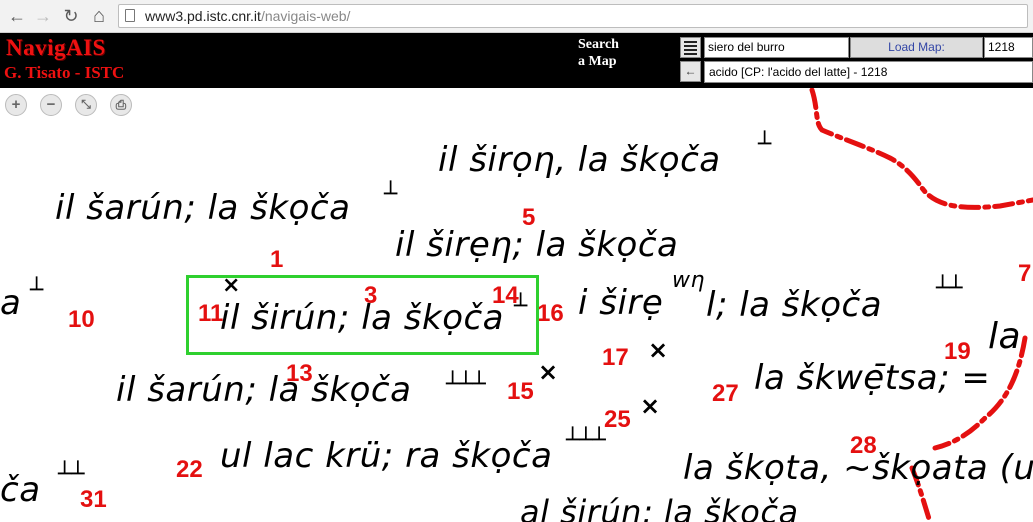 The image size is (1033, 522). I want to click on zoom-out-icon: −, so click(51, 105).